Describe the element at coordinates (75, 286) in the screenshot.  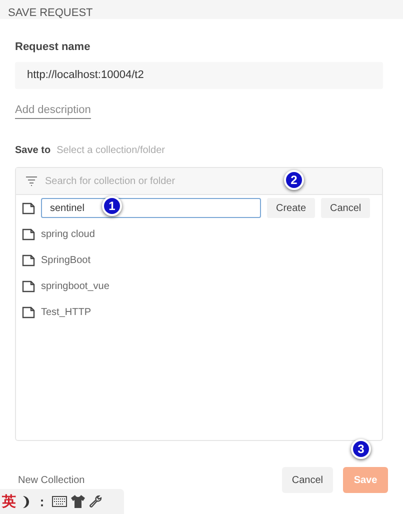
I see `collection-item: springboot_vue` at that location.